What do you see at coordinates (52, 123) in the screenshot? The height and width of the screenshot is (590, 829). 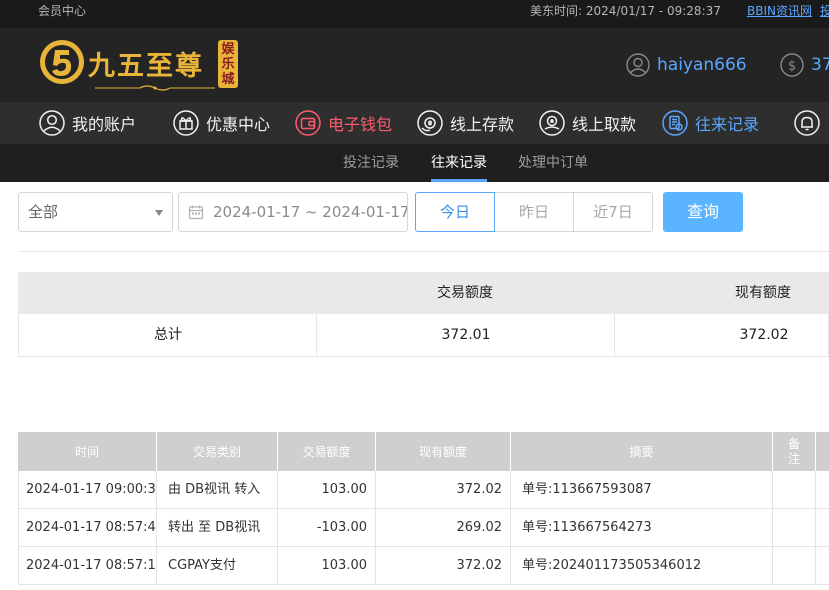 I see `user-circle-icon` at bounding box center [52, 123].